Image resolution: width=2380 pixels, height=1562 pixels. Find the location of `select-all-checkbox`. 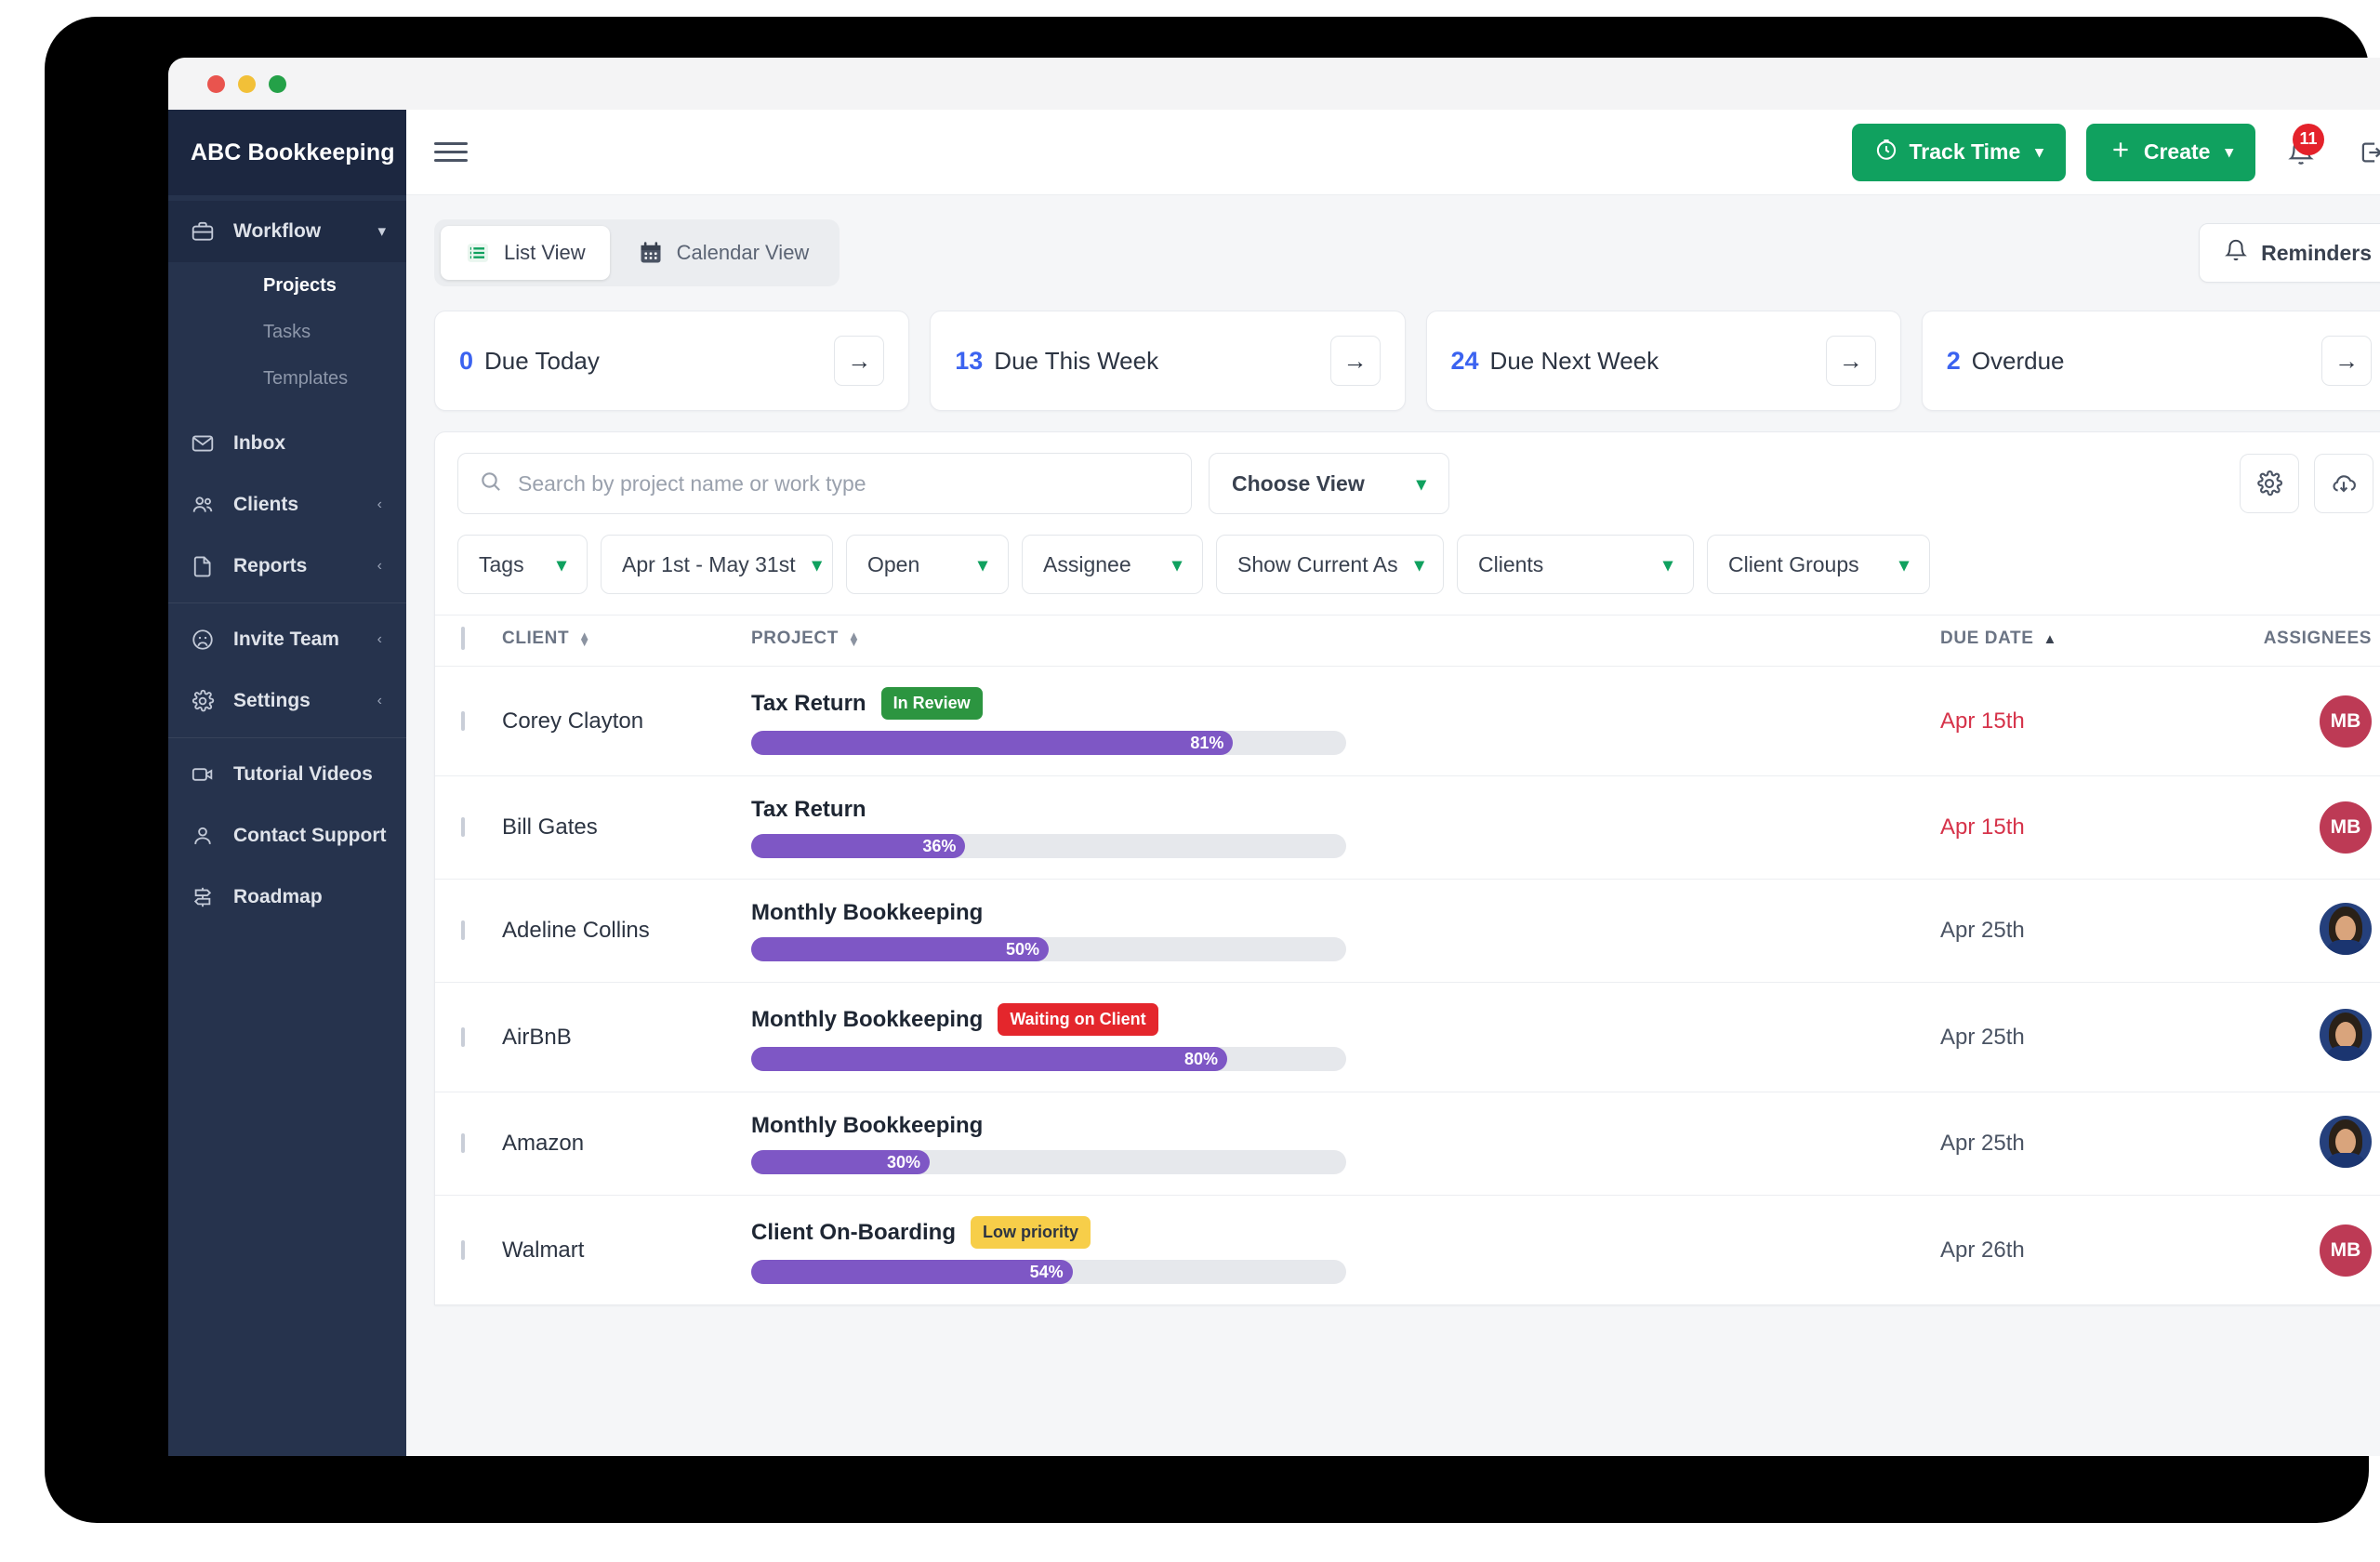

select-all-checkbox is located at coordinates (463, 638).